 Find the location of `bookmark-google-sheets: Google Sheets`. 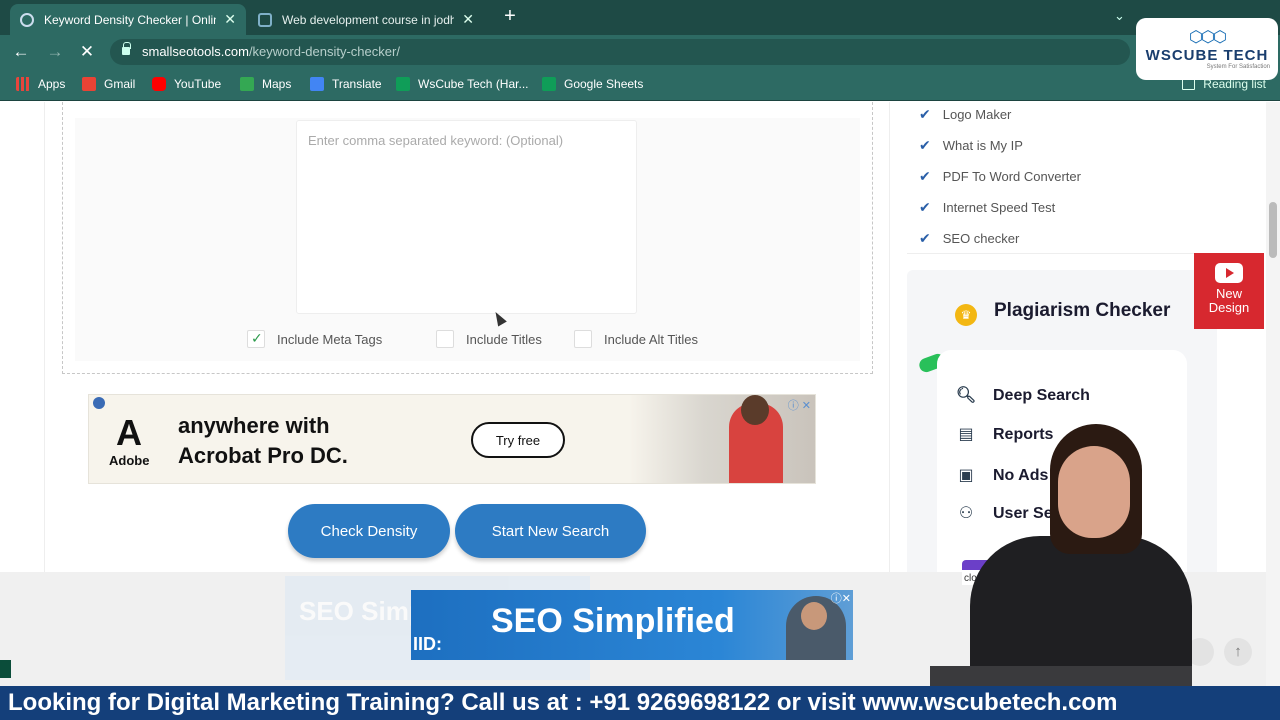

bookmark-google-sheets: Google Sheets is located at coordinates (592, 84).